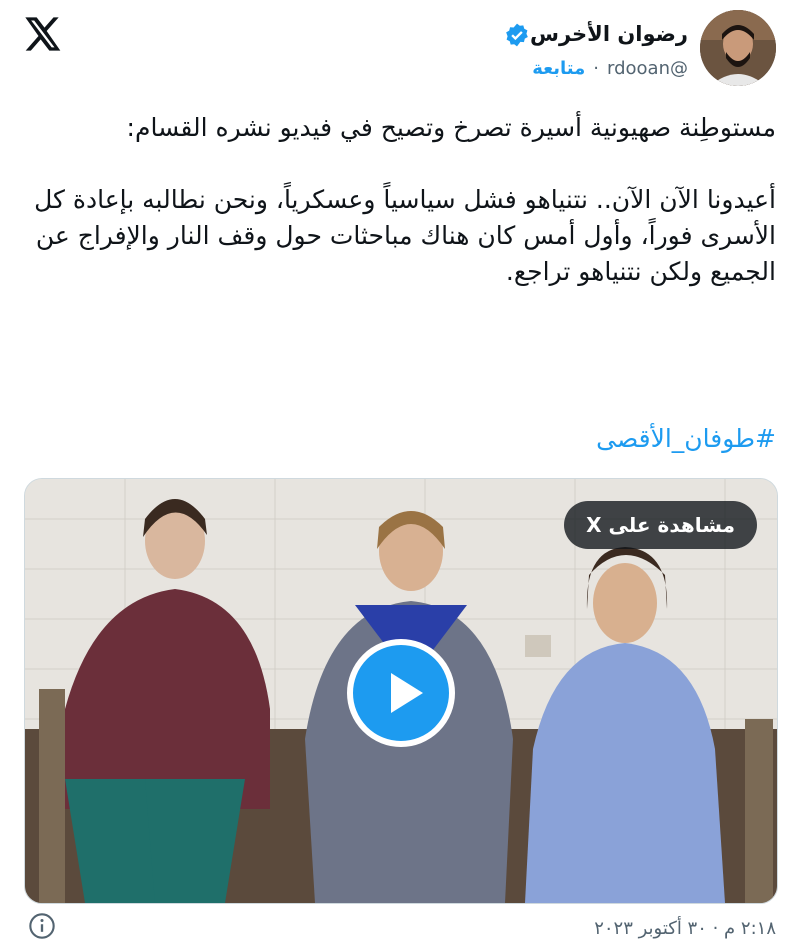  What do you see at coordinates (42, 926) in the screenshot?
I see `info-icon` at bounding box center [42, 926].